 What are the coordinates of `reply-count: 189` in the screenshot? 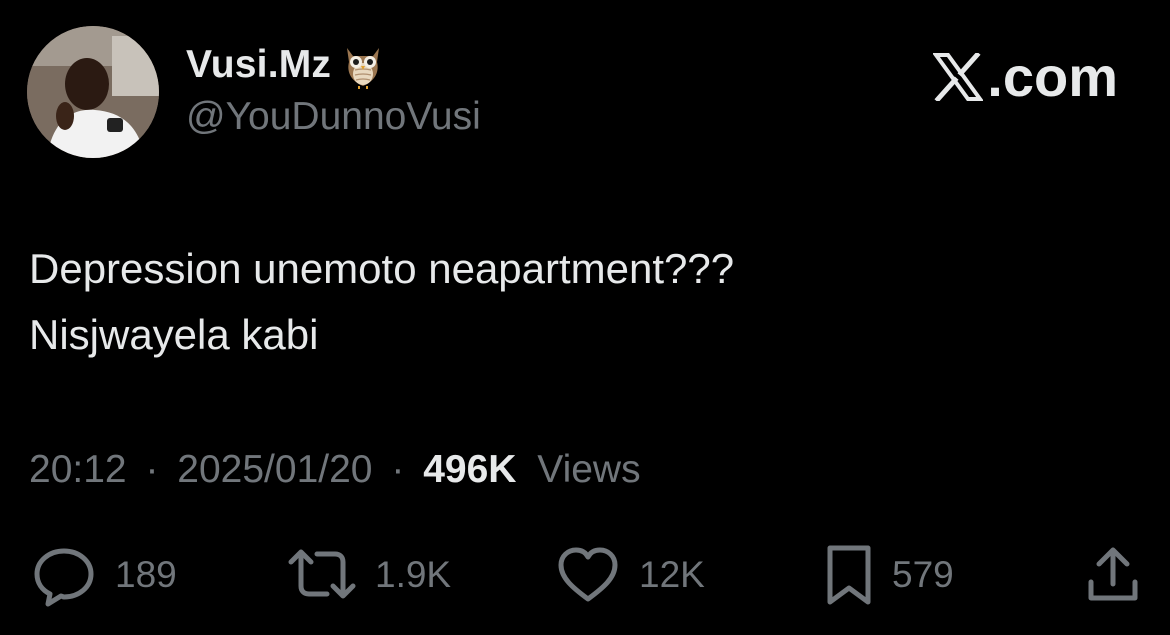 It's located at (146, 574).